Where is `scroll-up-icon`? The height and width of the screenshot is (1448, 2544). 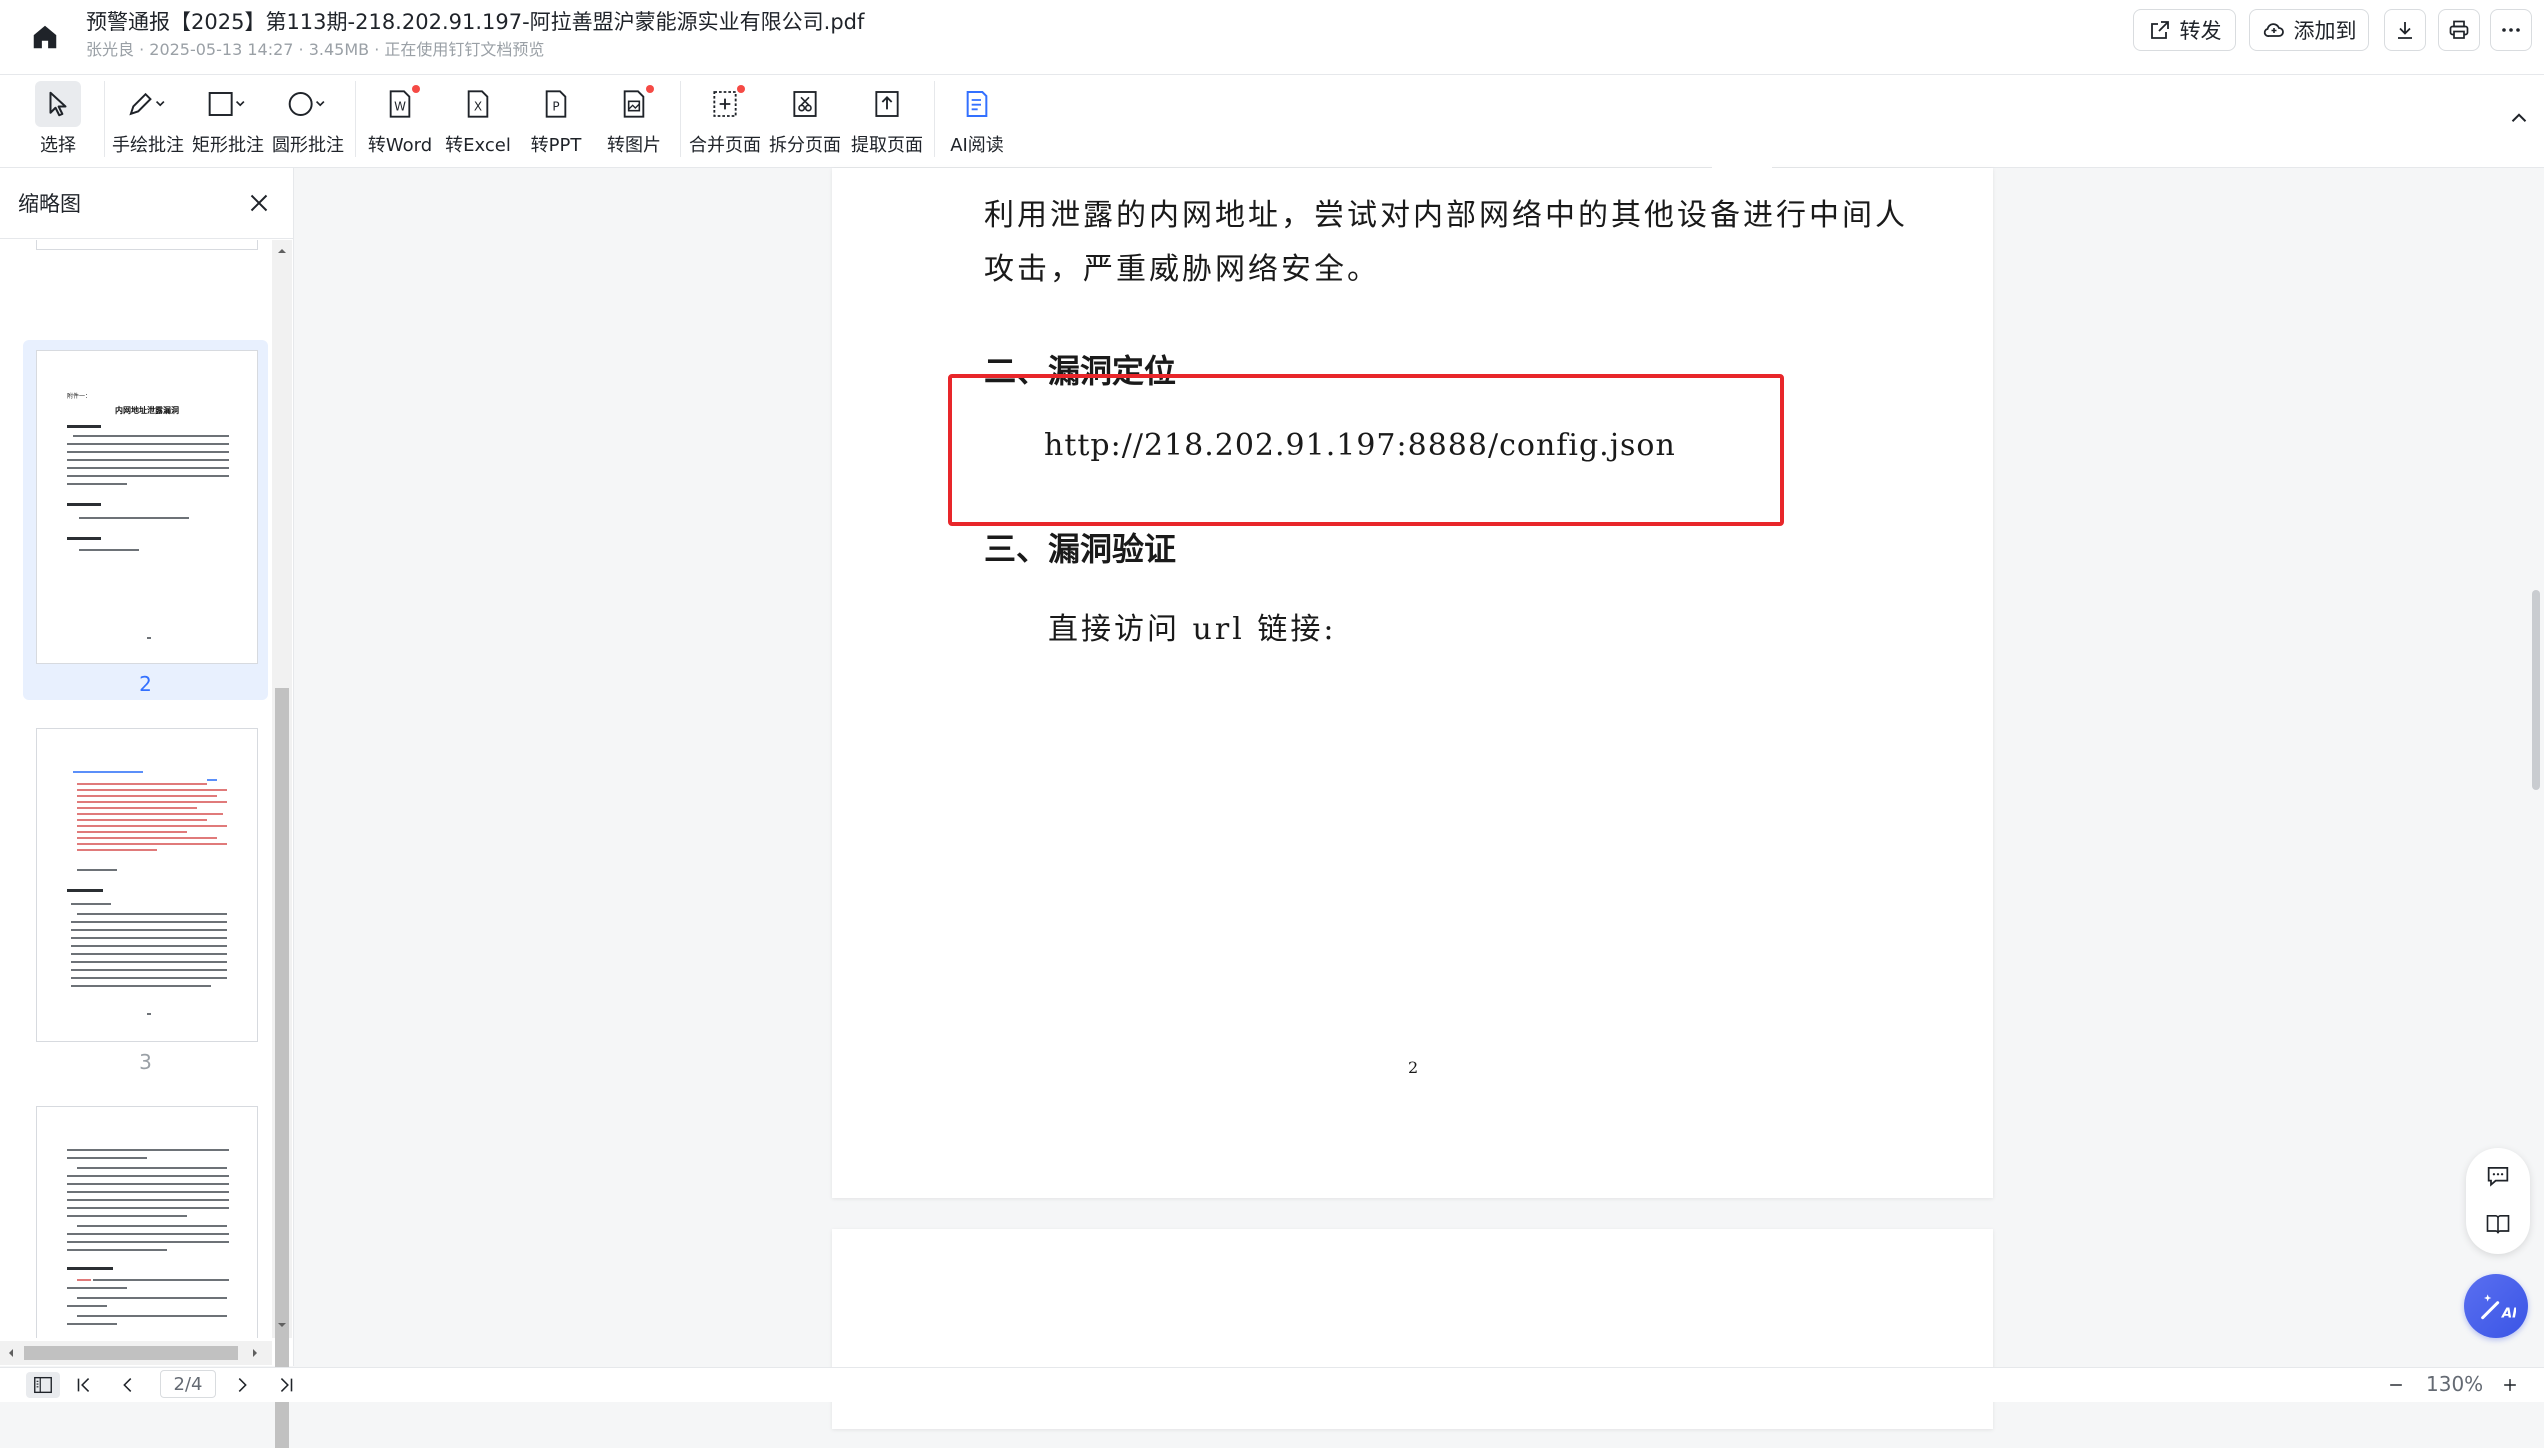 scroll-up-icon is located at coordinates (282, 251).